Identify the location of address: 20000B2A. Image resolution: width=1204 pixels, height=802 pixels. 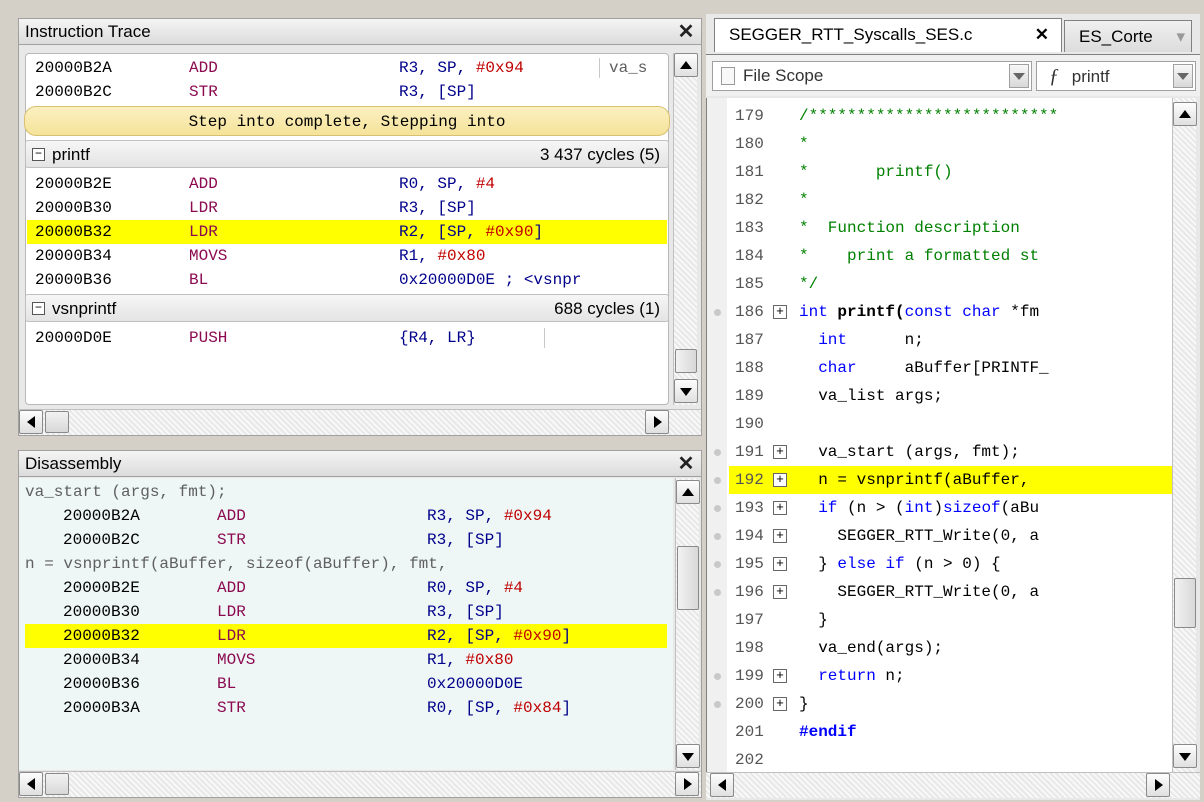
(73, 68).